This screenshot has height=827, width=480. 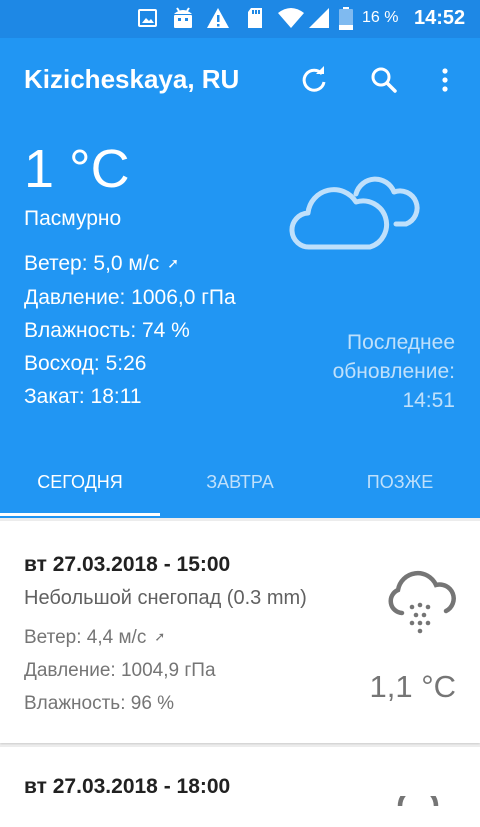 I want to click on more-vert-icon, so click(x=445, y=85).